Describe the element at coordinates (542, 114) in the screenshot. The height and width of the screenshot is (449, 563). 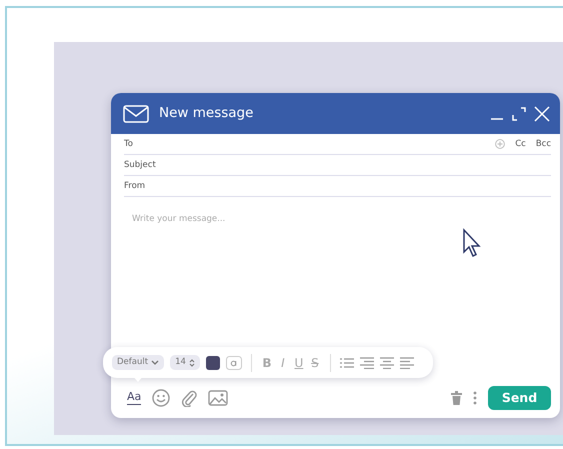
I see `close-icon` at that location.